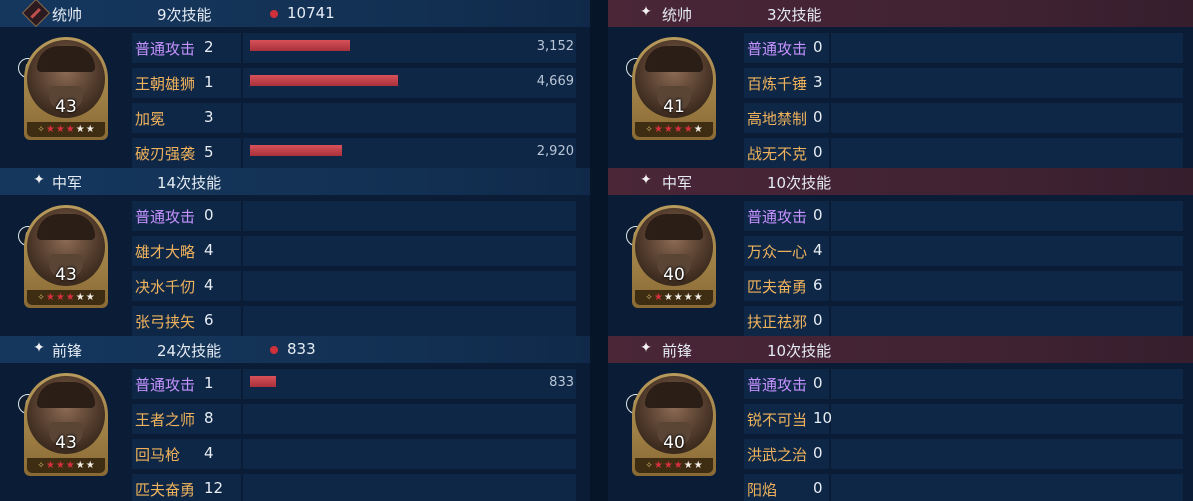 Image resolution: width=1193 pixels, height=501 pixels. I want to click on skill-trigger-count: 4, so click(209, 285).